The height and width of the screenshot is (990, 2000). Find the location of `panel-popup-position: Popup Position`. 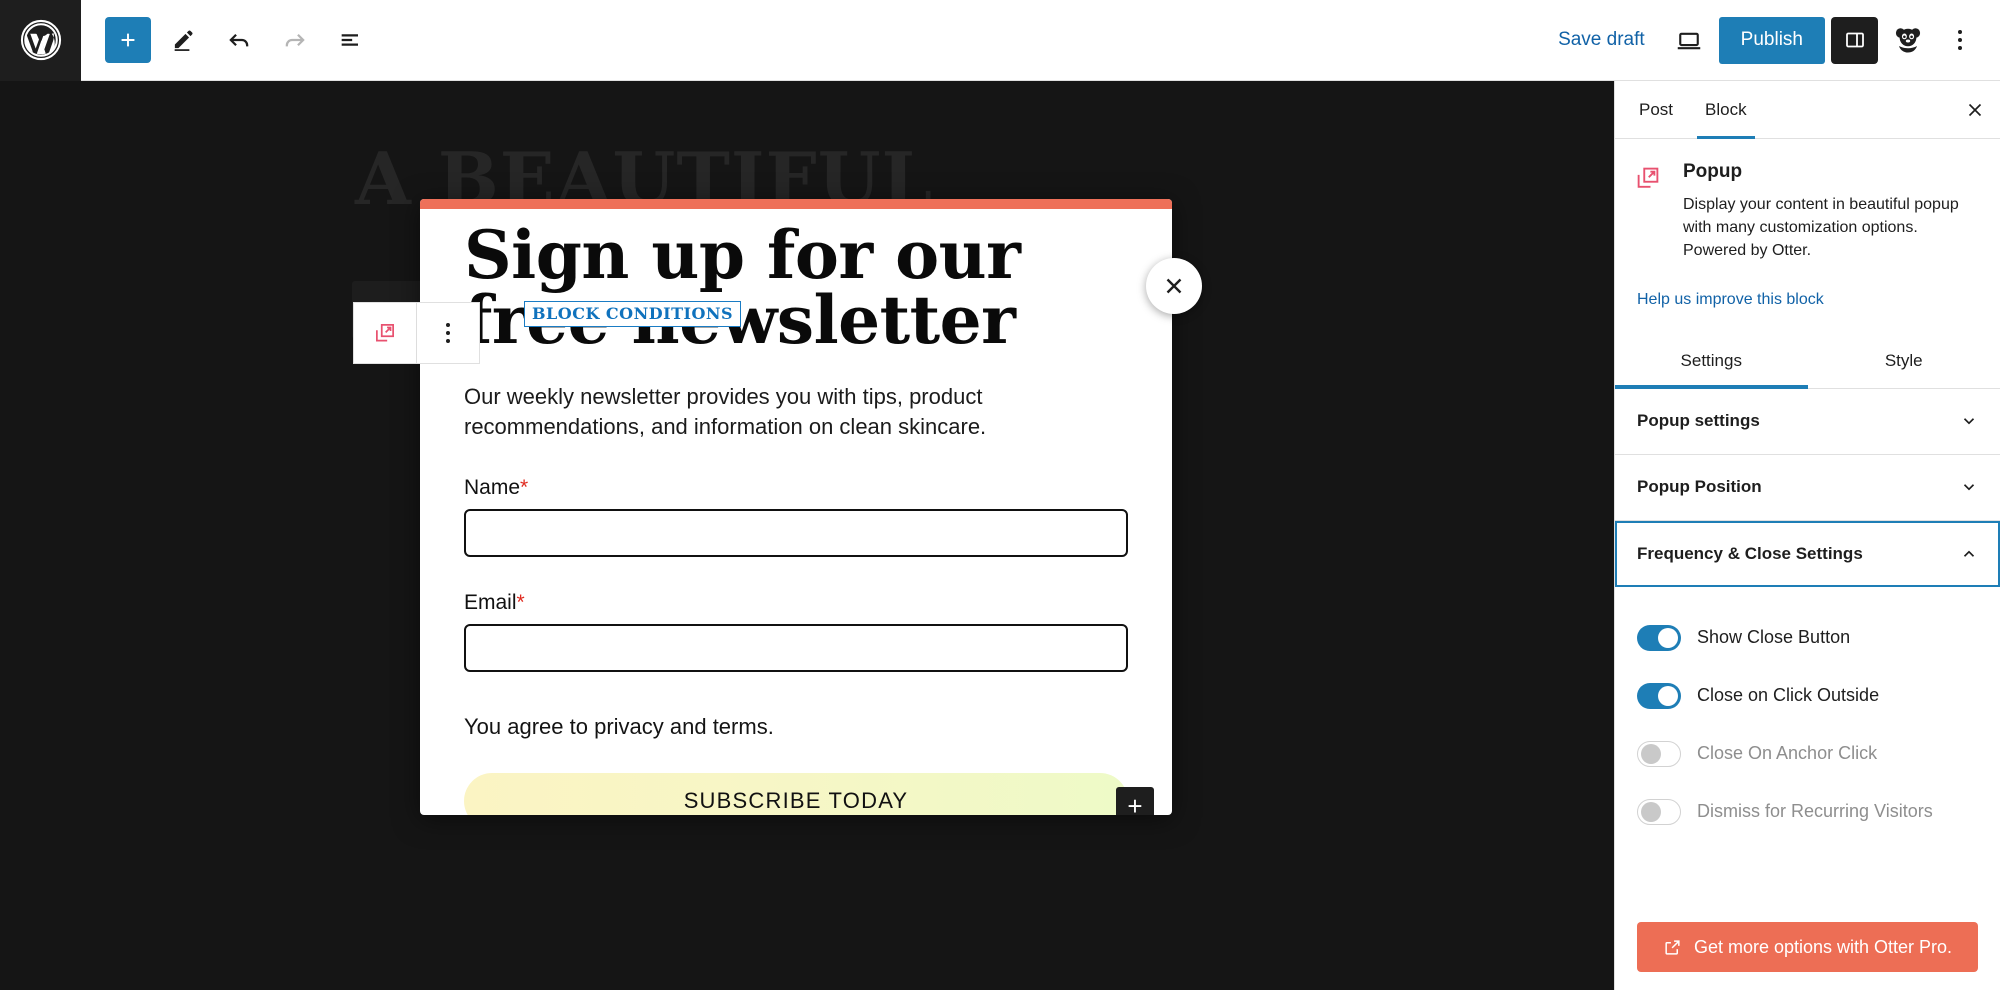

panel-popup-position: Popup Position is located at coordinates (1807, 487).